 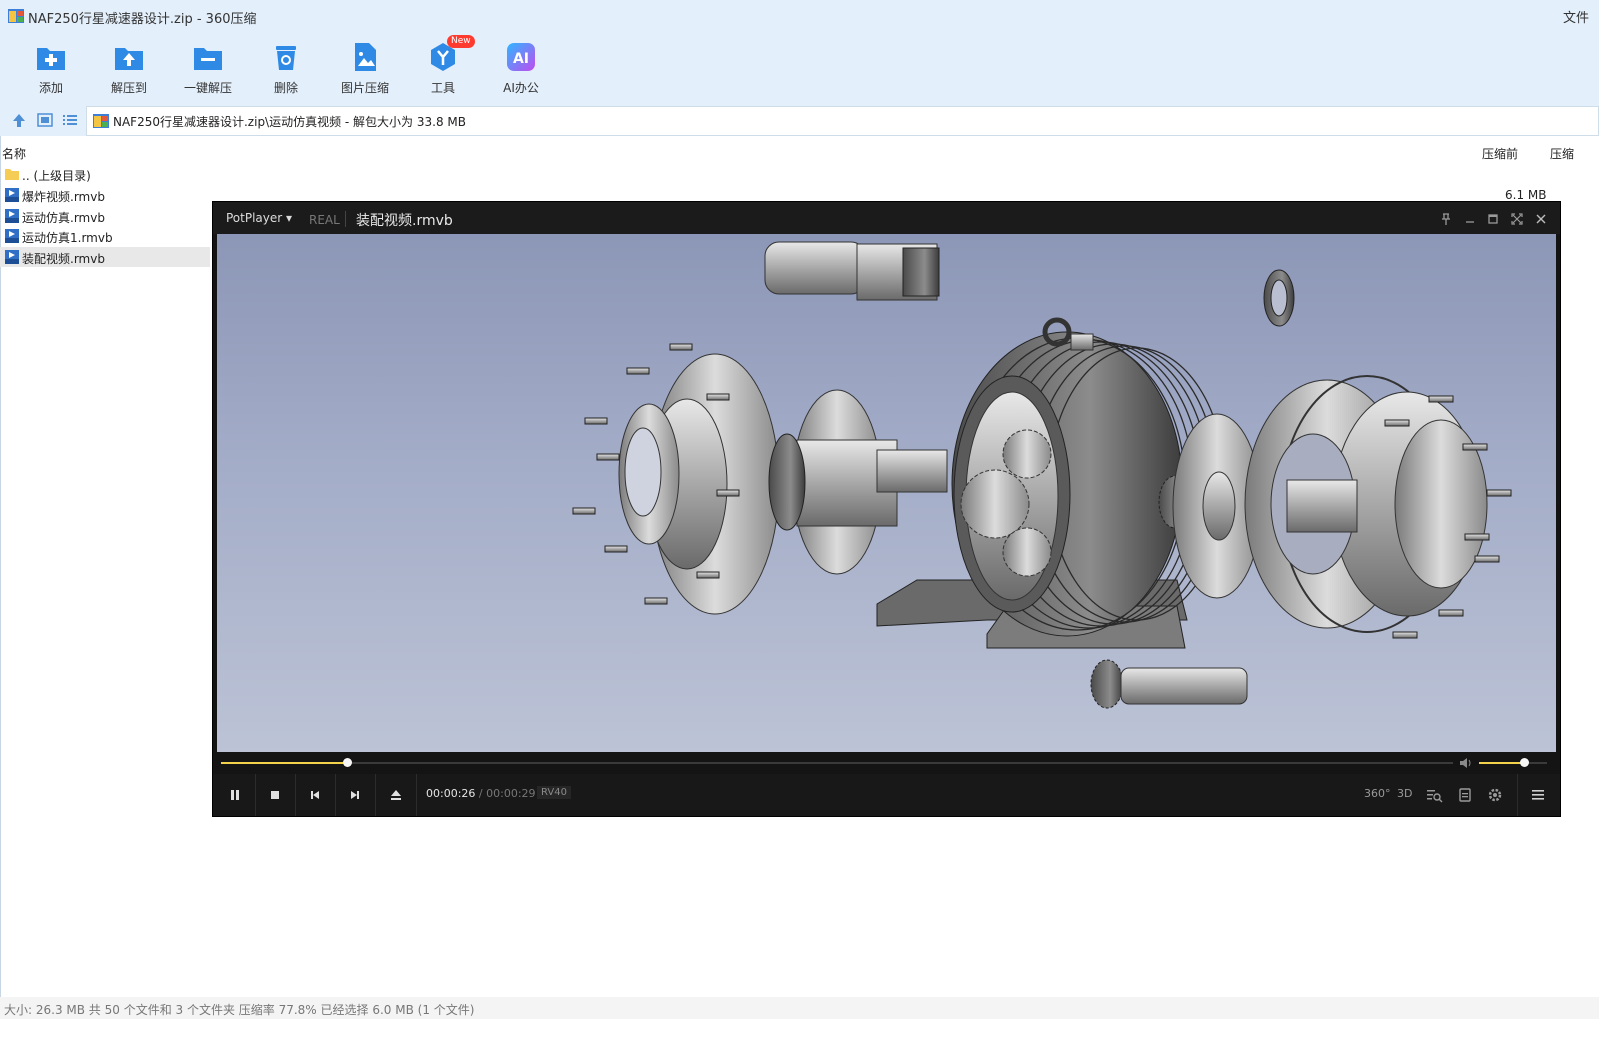 I want to click on delete-button: 删除, so click(x=286, y=68).